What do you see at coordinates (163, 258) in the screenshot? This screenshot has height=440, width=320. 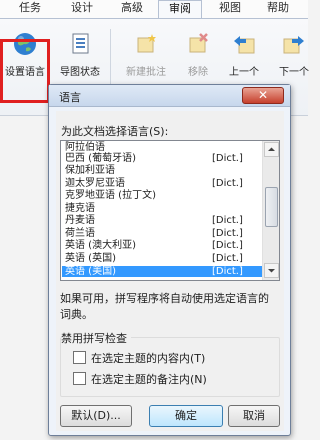 I see `list-item: 英语 (英国) [Dict.]` at bounding box center [163, 258].